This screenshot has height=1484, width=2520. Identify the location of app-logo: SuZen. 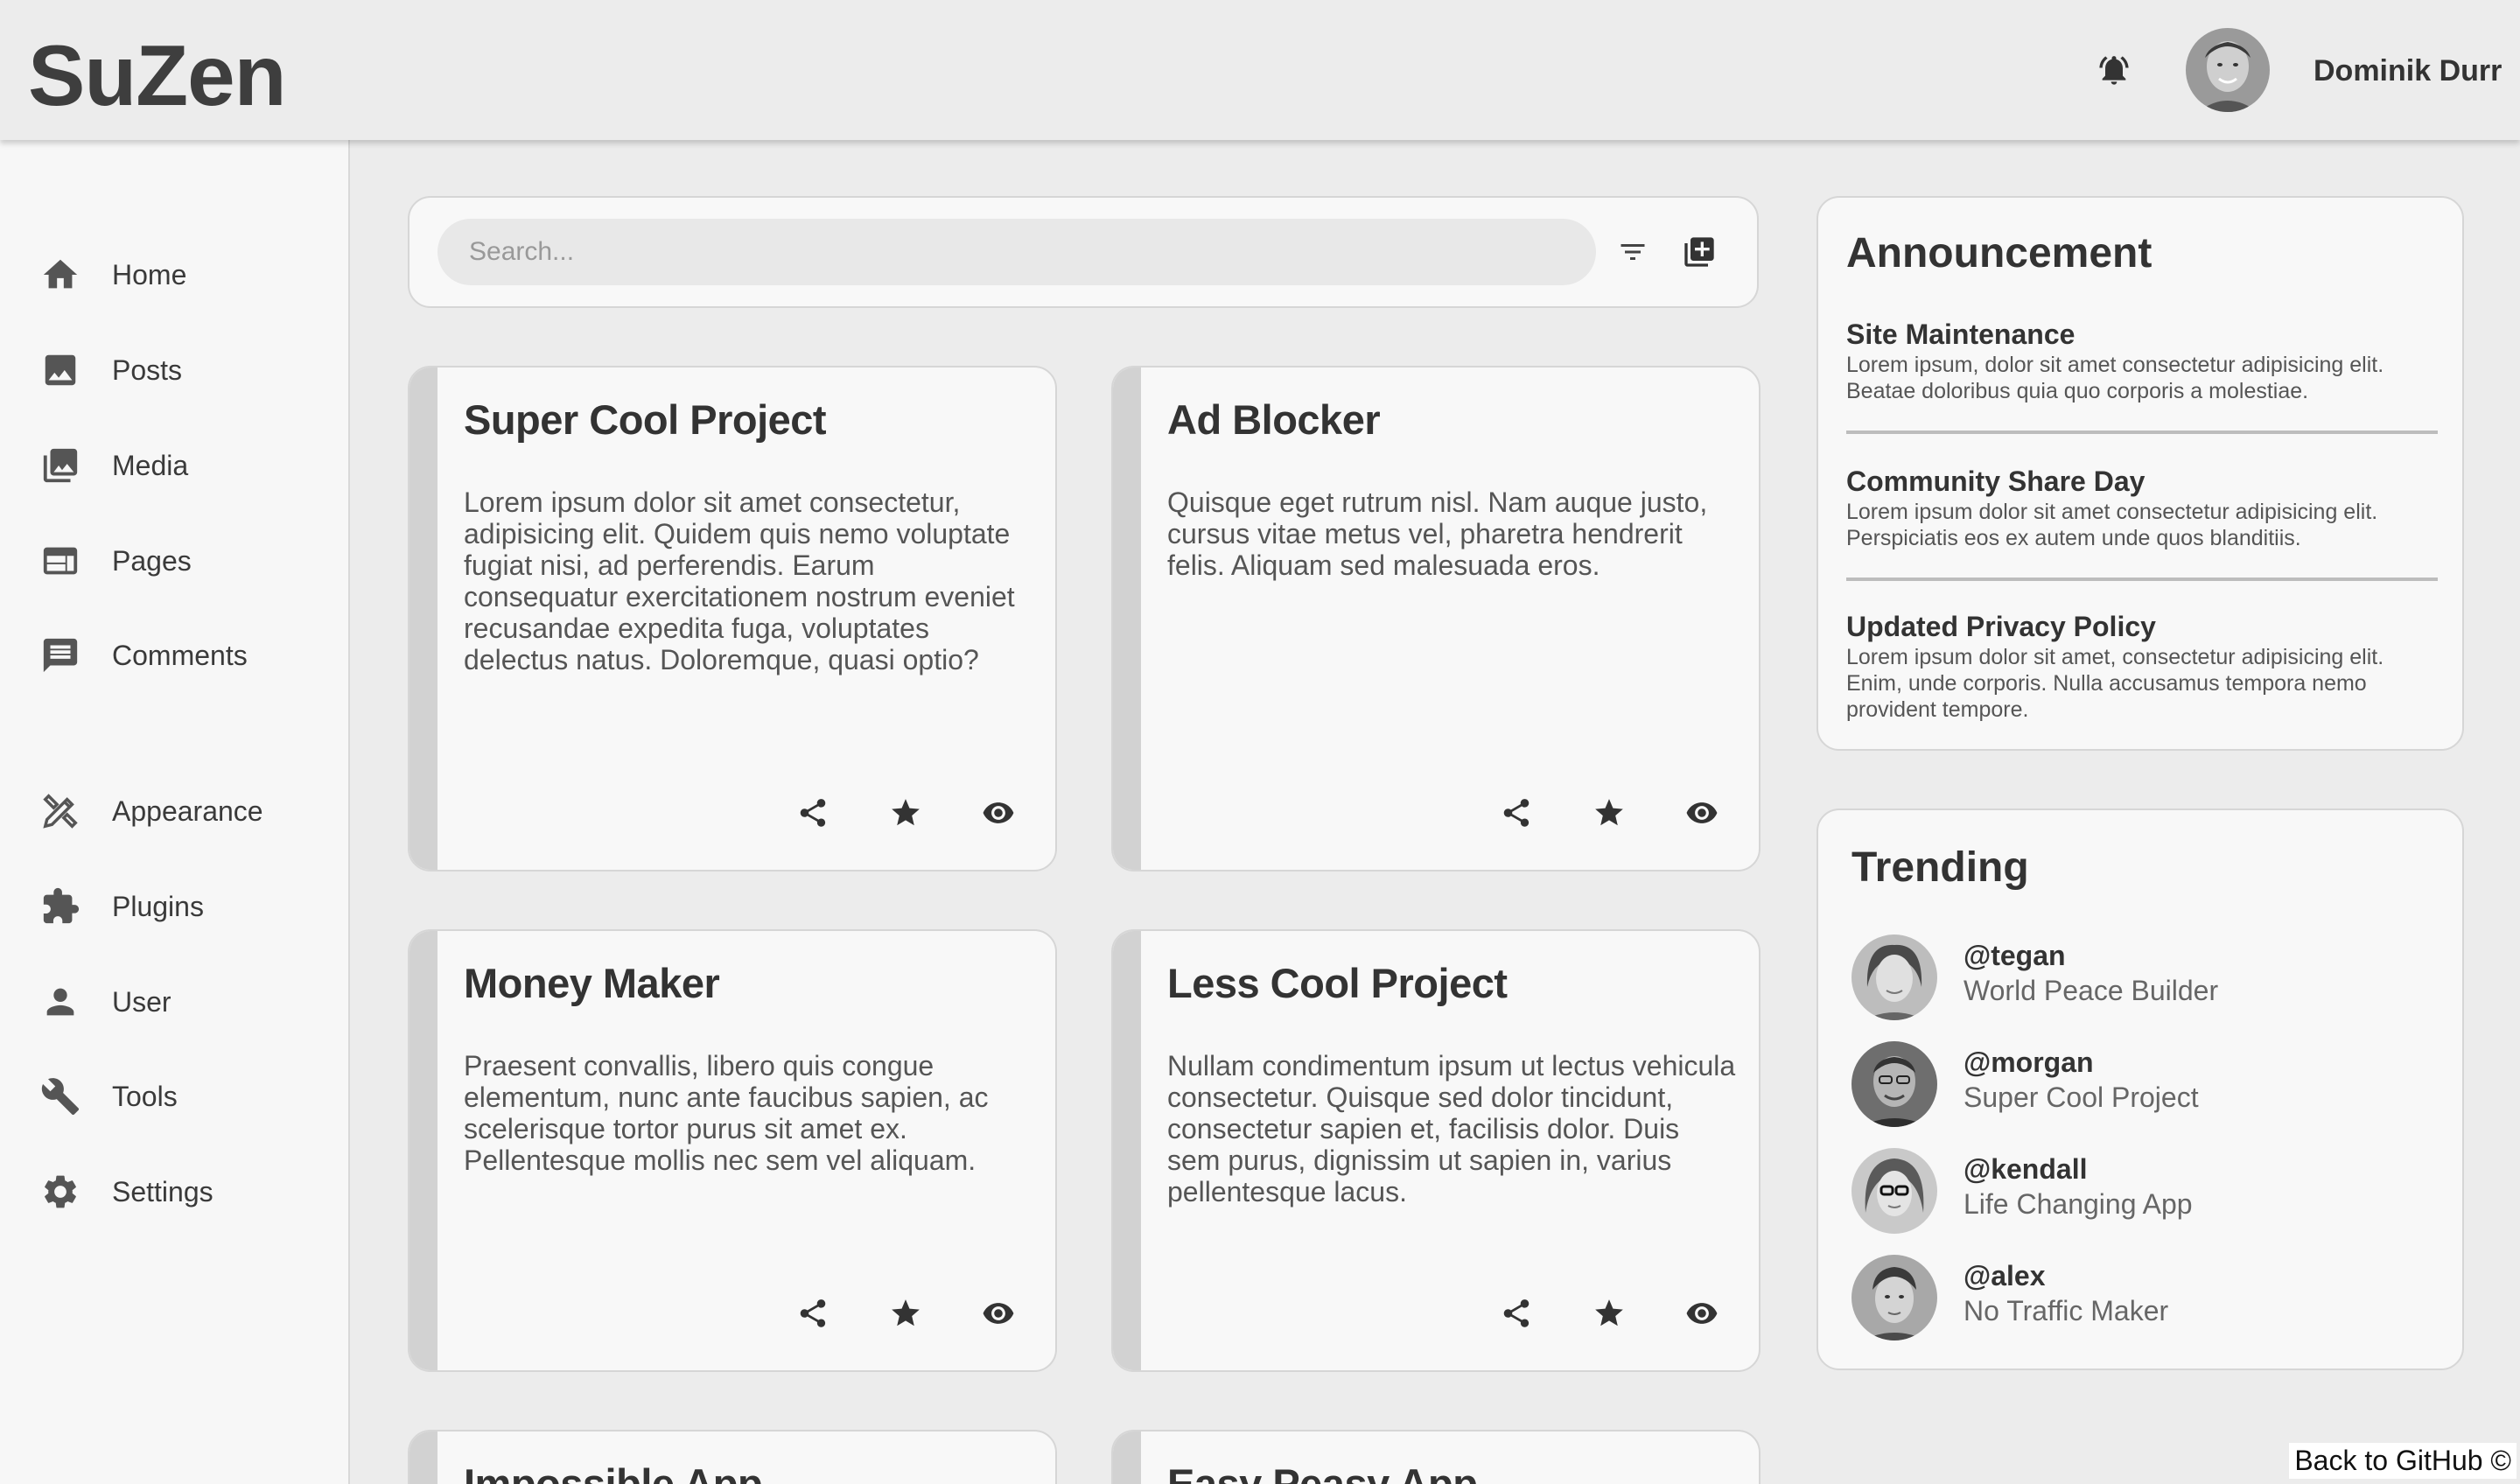
(157, 75).